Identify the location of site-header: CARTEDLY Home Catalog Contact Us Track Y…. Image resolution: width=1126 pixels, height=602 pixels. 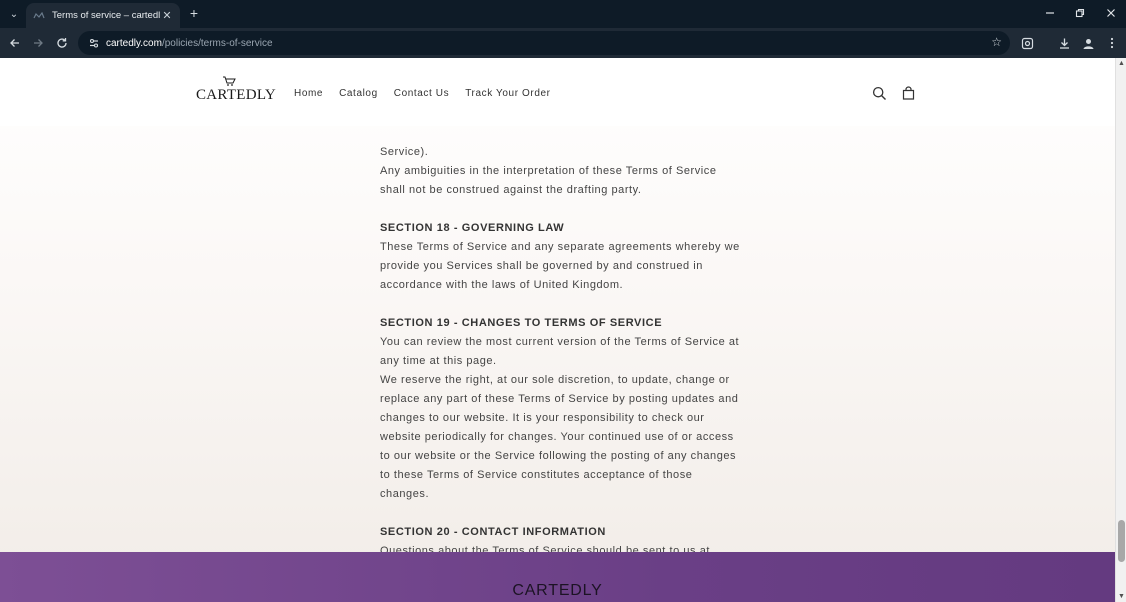
(557, 92).